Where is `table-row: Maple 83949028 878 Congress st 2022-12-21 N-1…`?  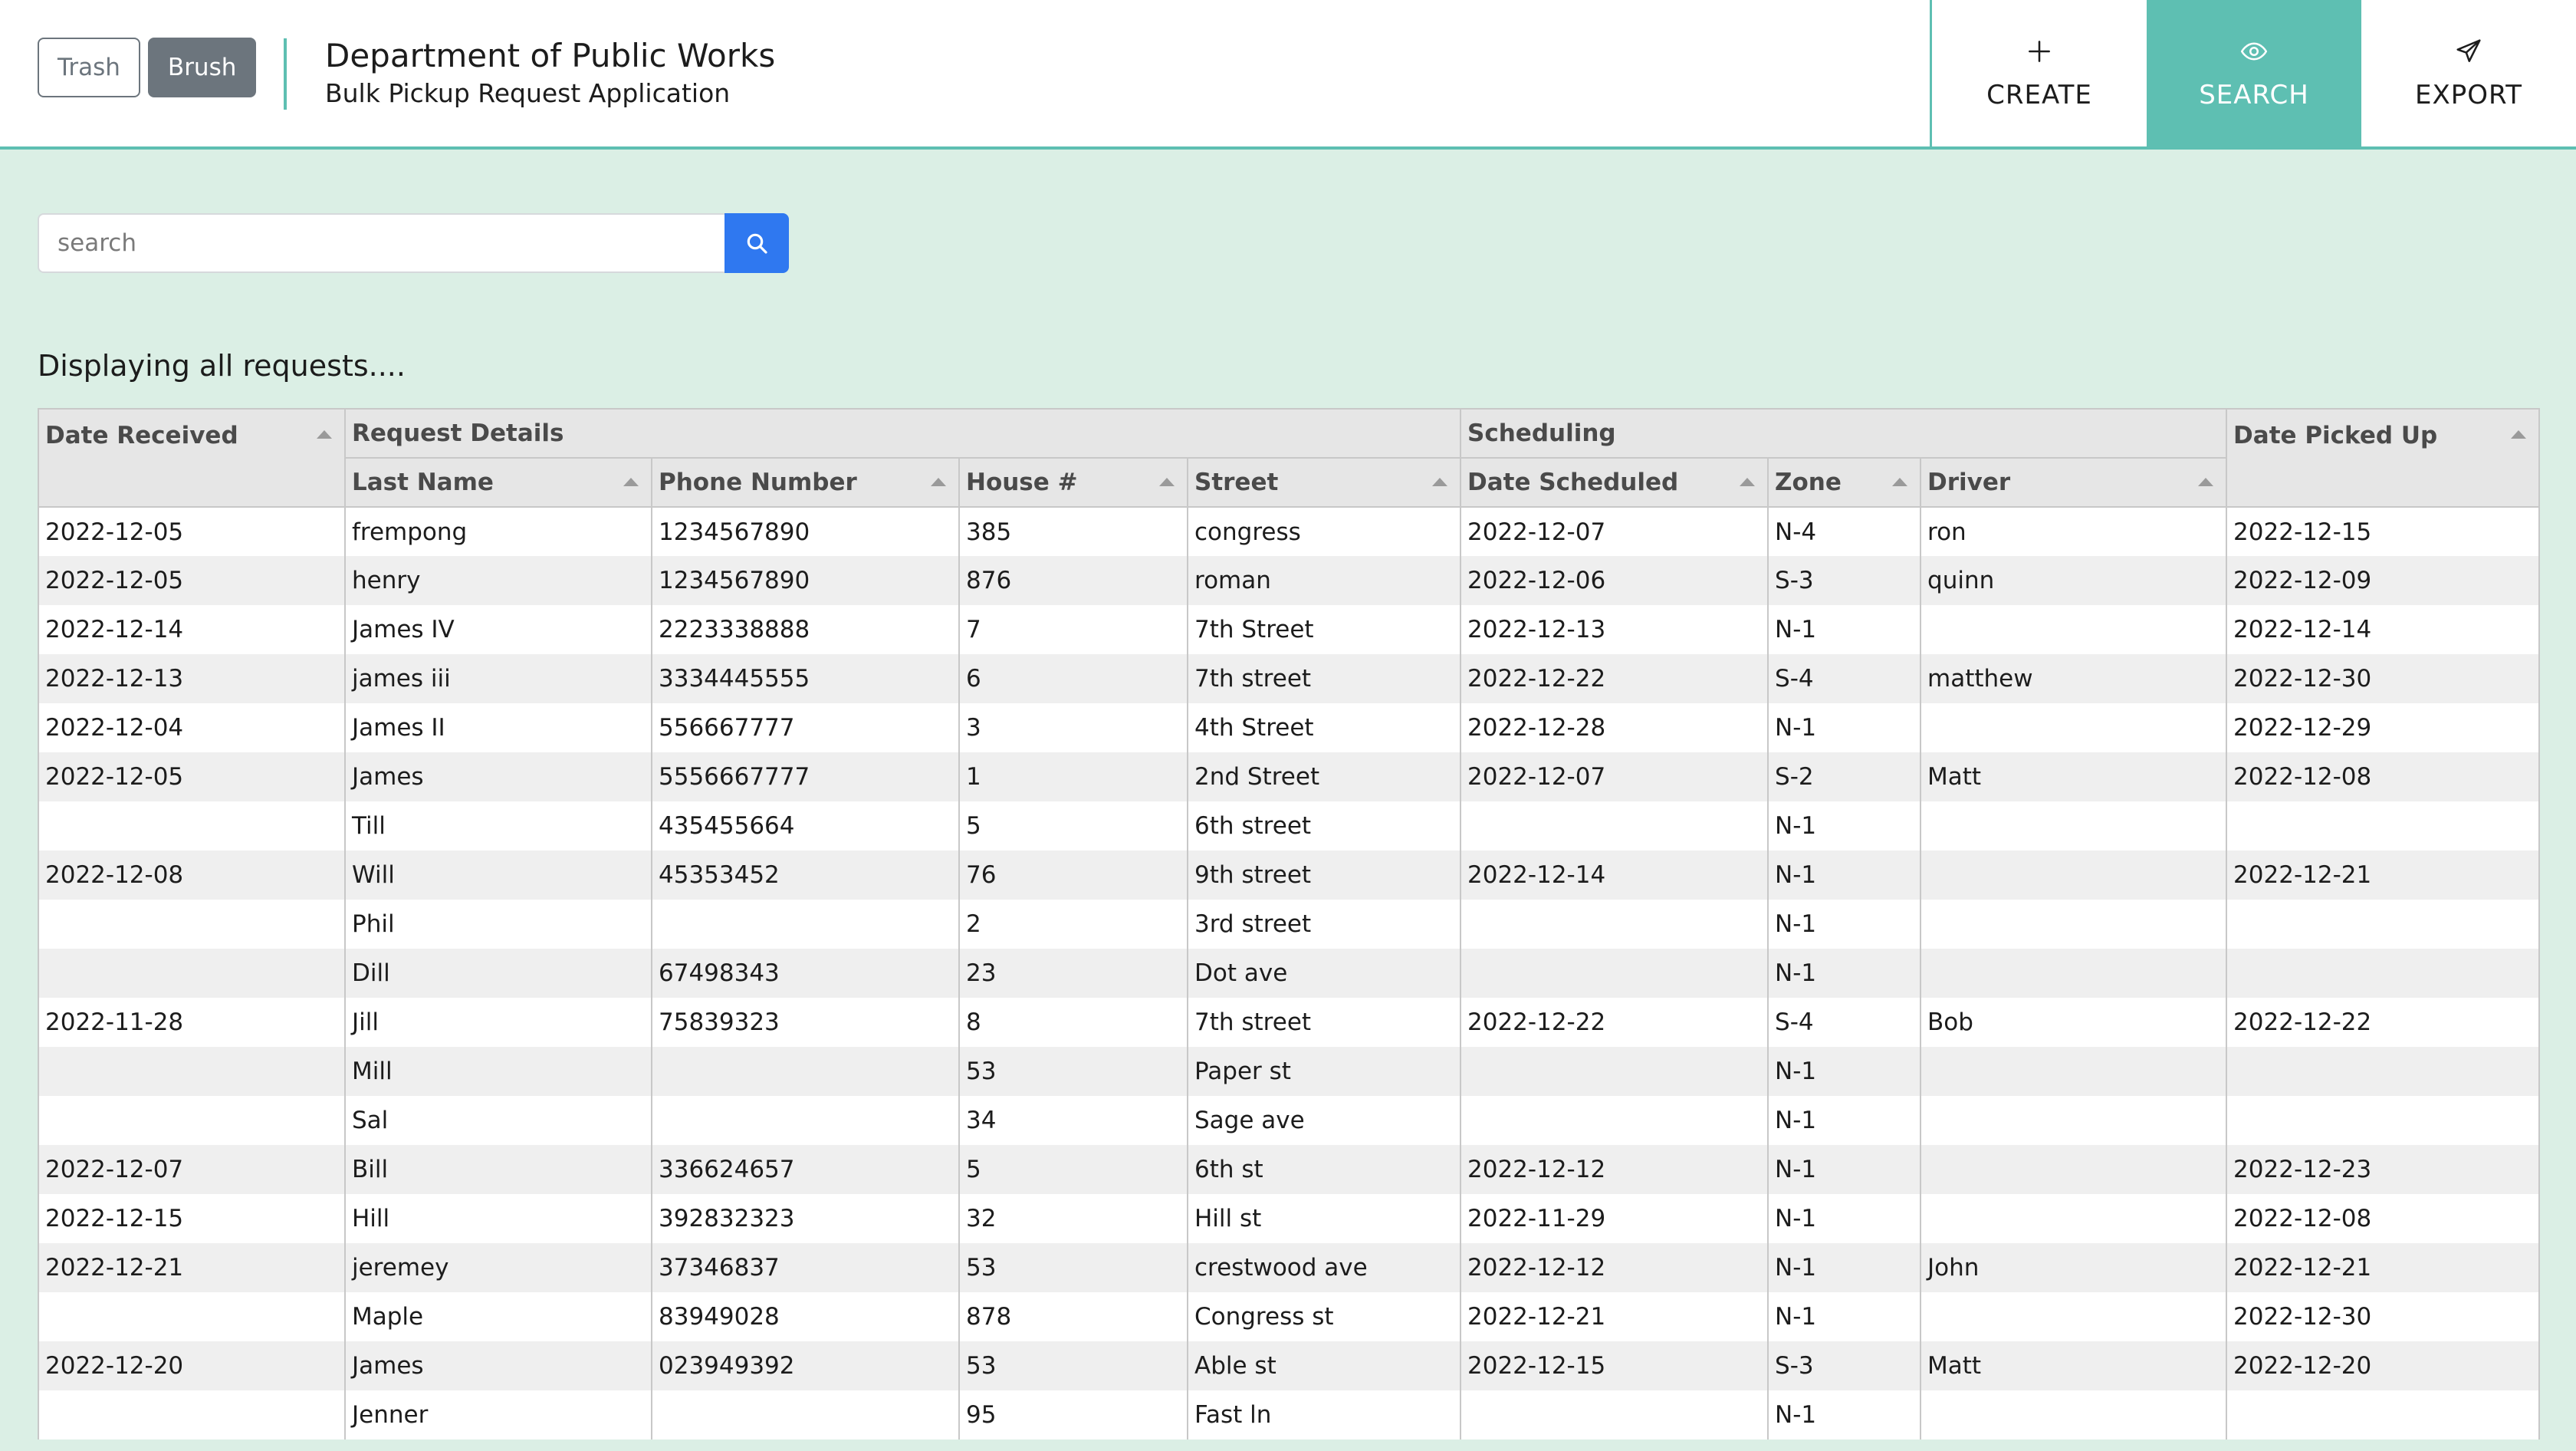
table-row: Maple 83949028 878 Congress st 2022-12-21 N-1… is located at coordinates (1290, 1316).